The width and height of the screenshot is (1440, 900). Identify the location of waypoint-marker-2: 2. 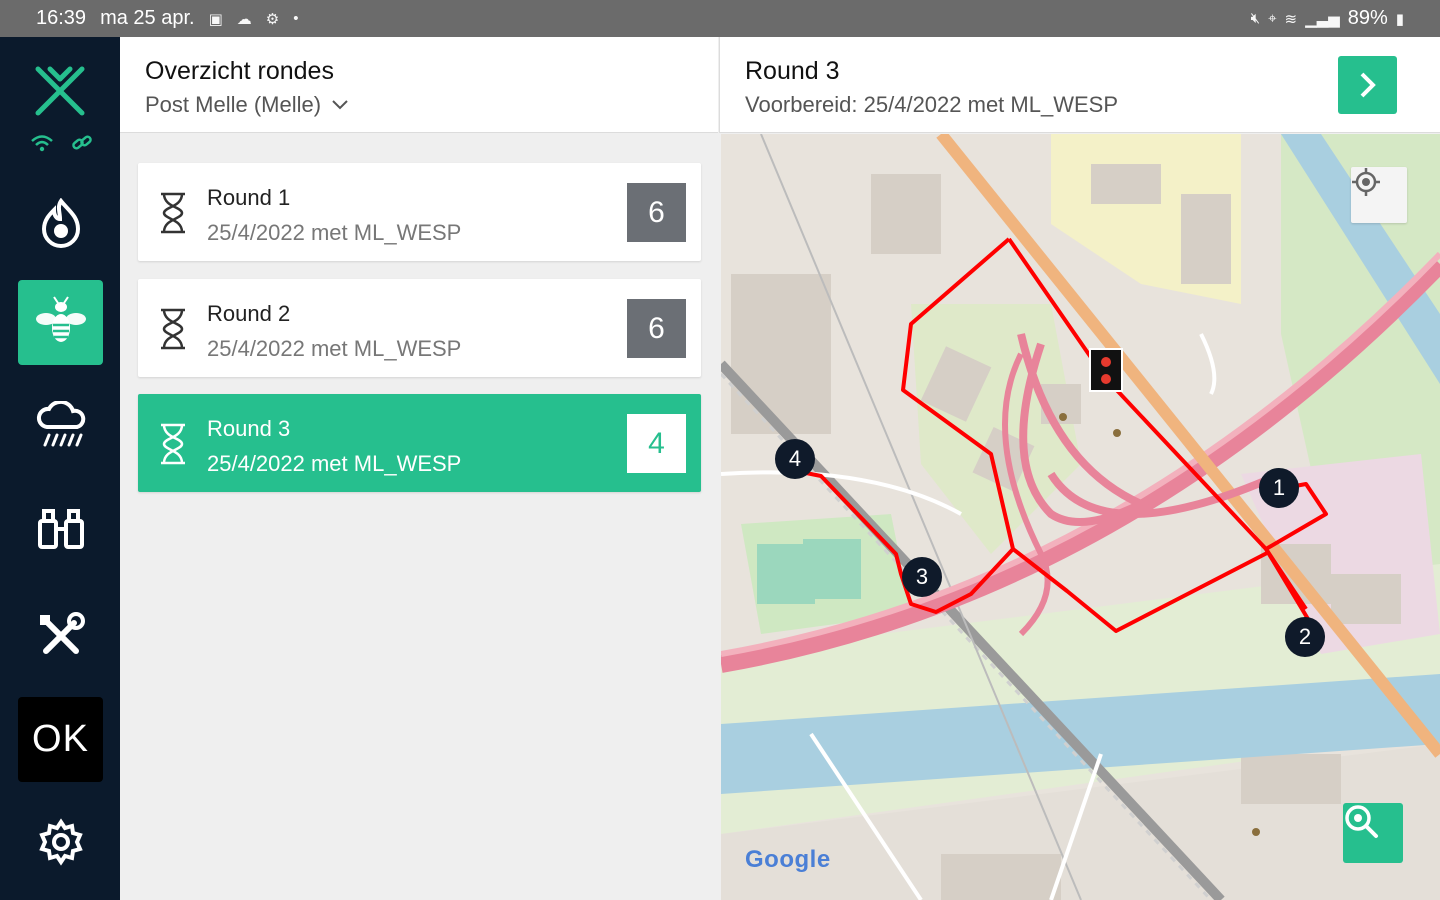
(1305, 637).